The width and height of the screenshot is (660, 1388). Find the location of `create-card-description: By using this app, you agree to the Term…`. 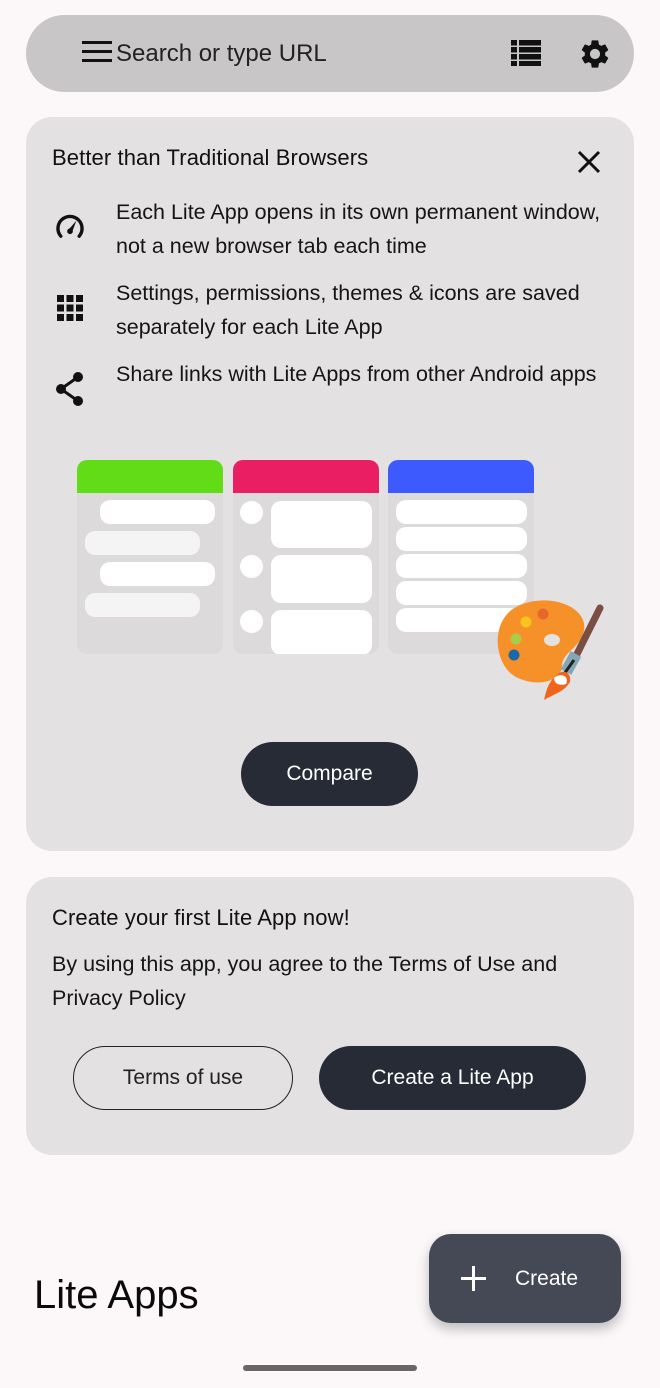

create-card-description: By using this app, you agree to the Term… is located at coordinates (305, 981).